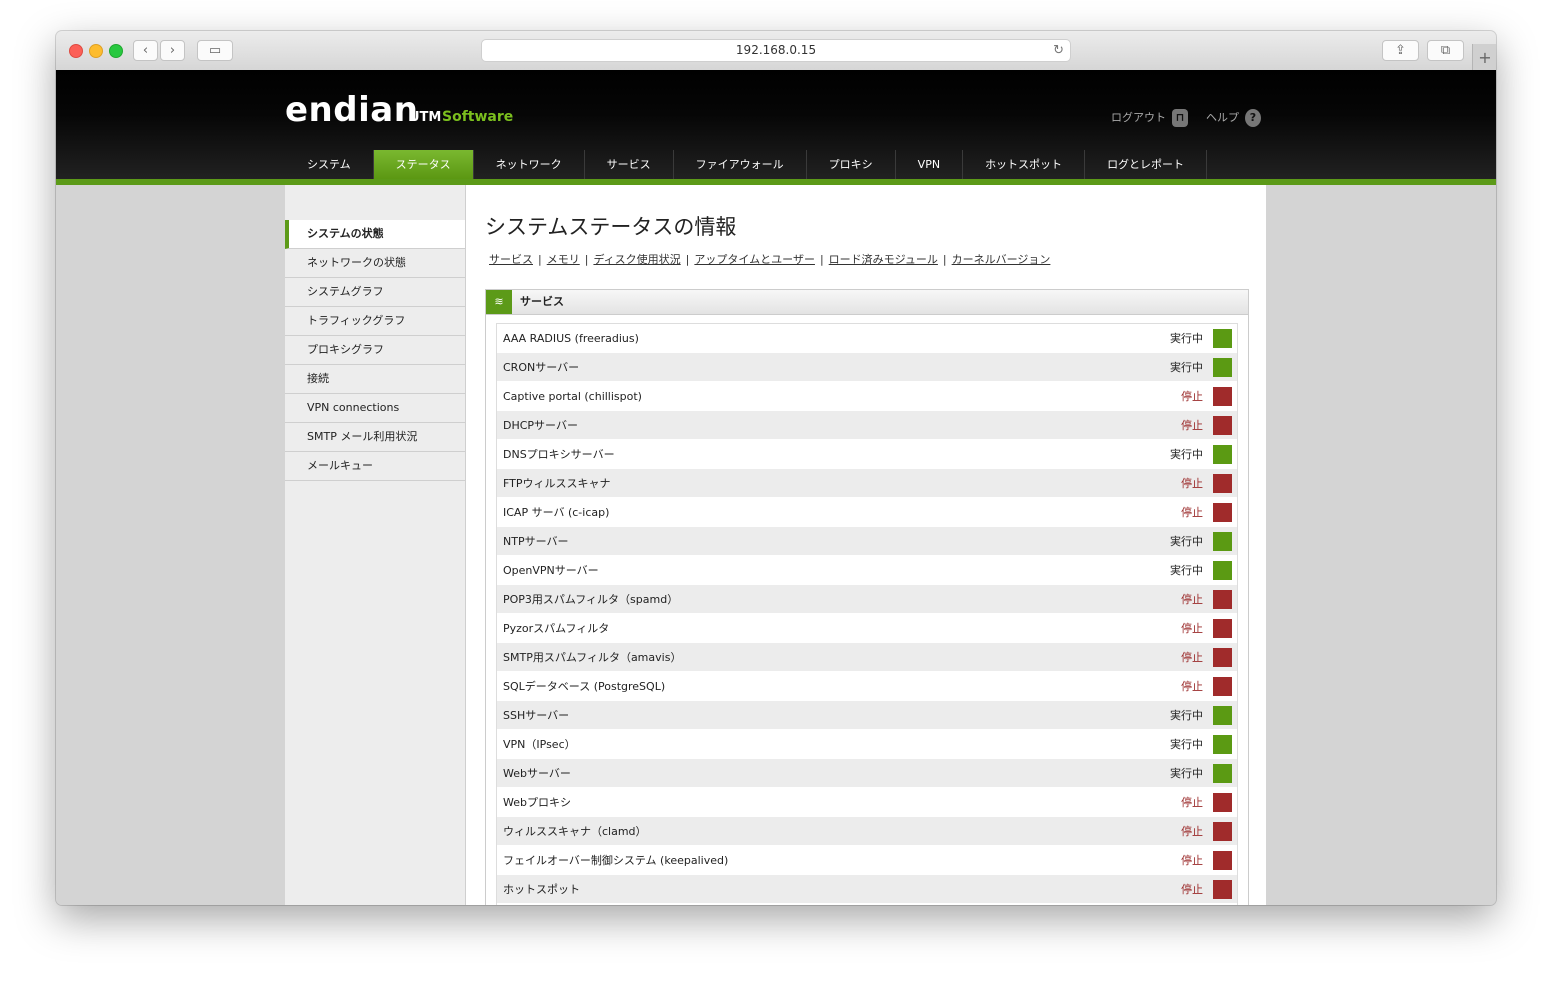 The height and width of the screenshot is (985, 1552). I want to click on section-link-2: ディスク使用状況, so click(636, 259).